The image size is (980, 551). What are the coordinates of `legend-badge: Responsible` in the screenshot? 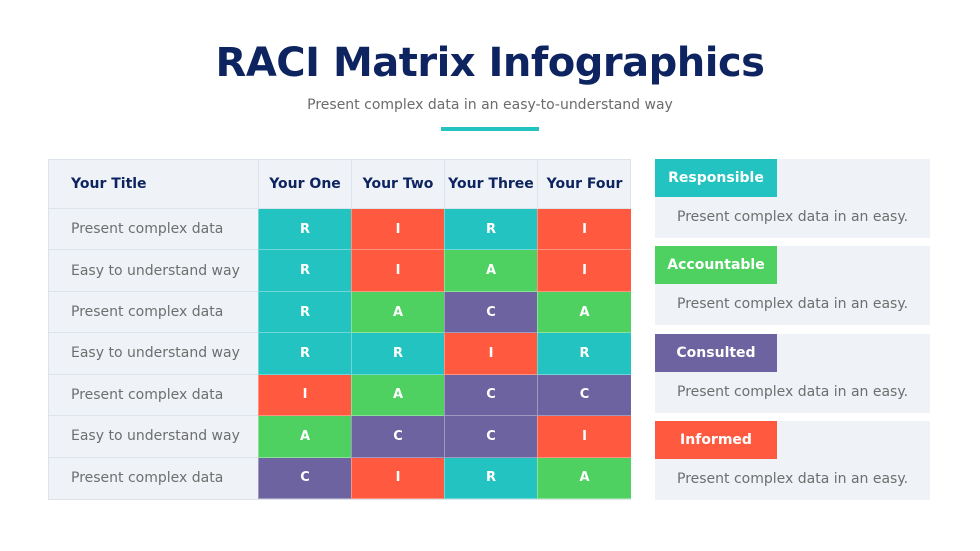 It's located at (716, 178).